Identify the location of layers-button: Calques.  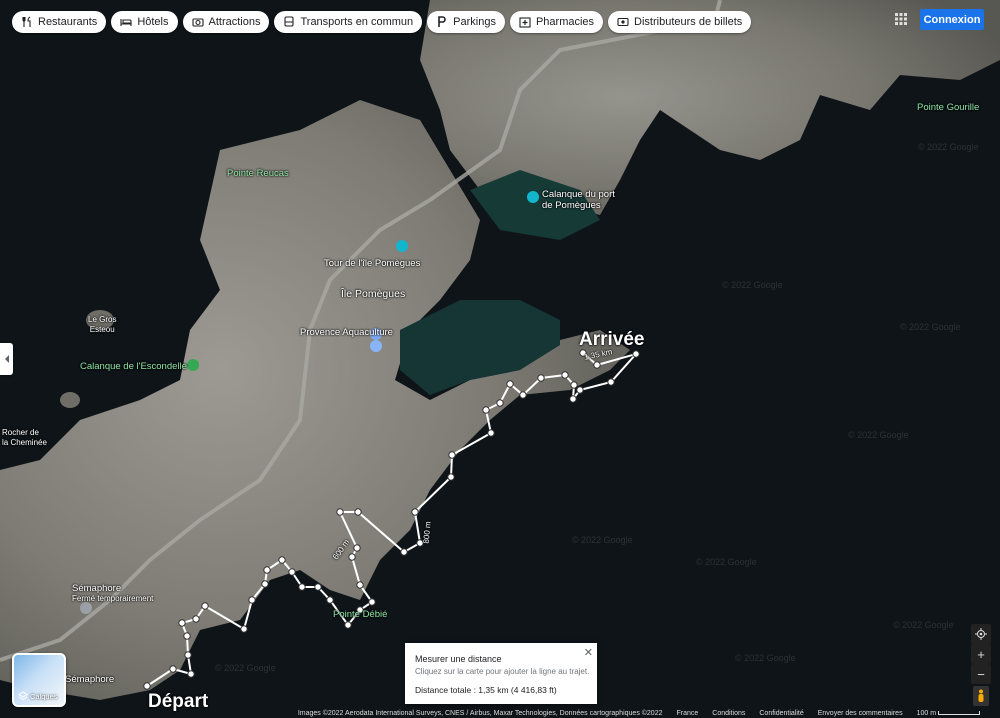
(39, 680).